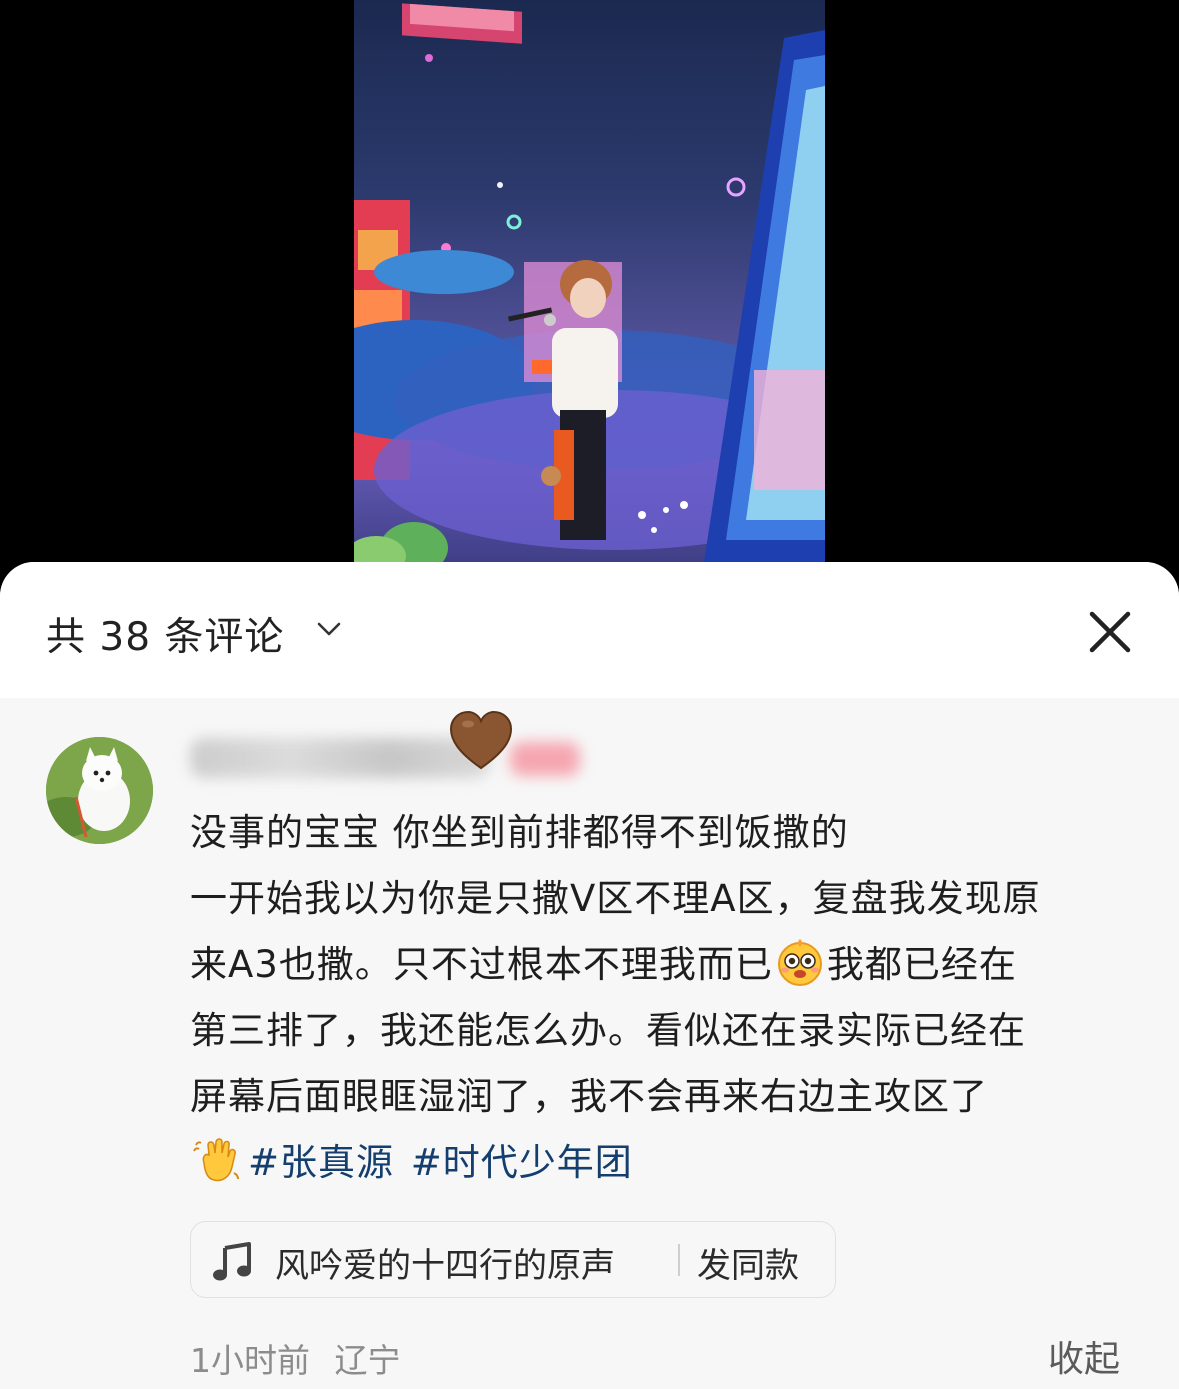 This screenshot has width=1179, height=1389. I want to click on music-title: 风吟爱的十四行的原声, so click(445, 1262).